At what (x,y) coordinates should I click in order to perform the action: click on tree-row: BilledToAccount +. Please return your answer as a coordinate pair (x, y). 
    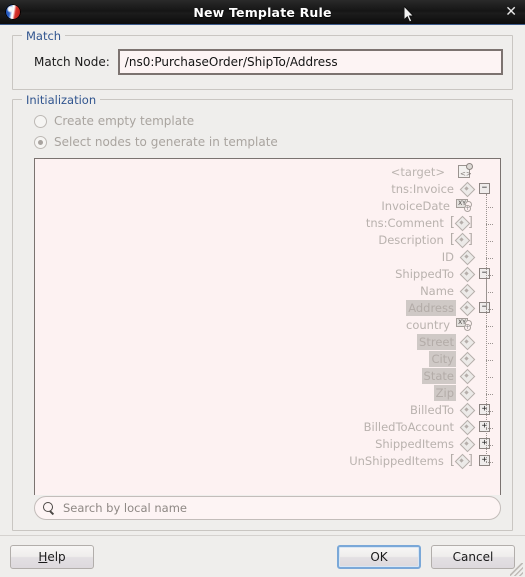
    Looking at the image, I should click on (264, 426).